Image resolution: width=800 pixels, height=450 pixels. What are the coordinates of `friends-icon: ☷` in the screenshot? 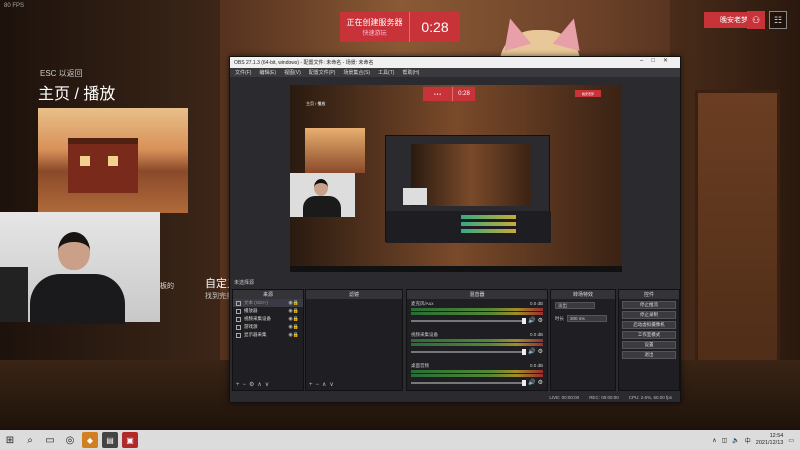 It's located at (778, 20).